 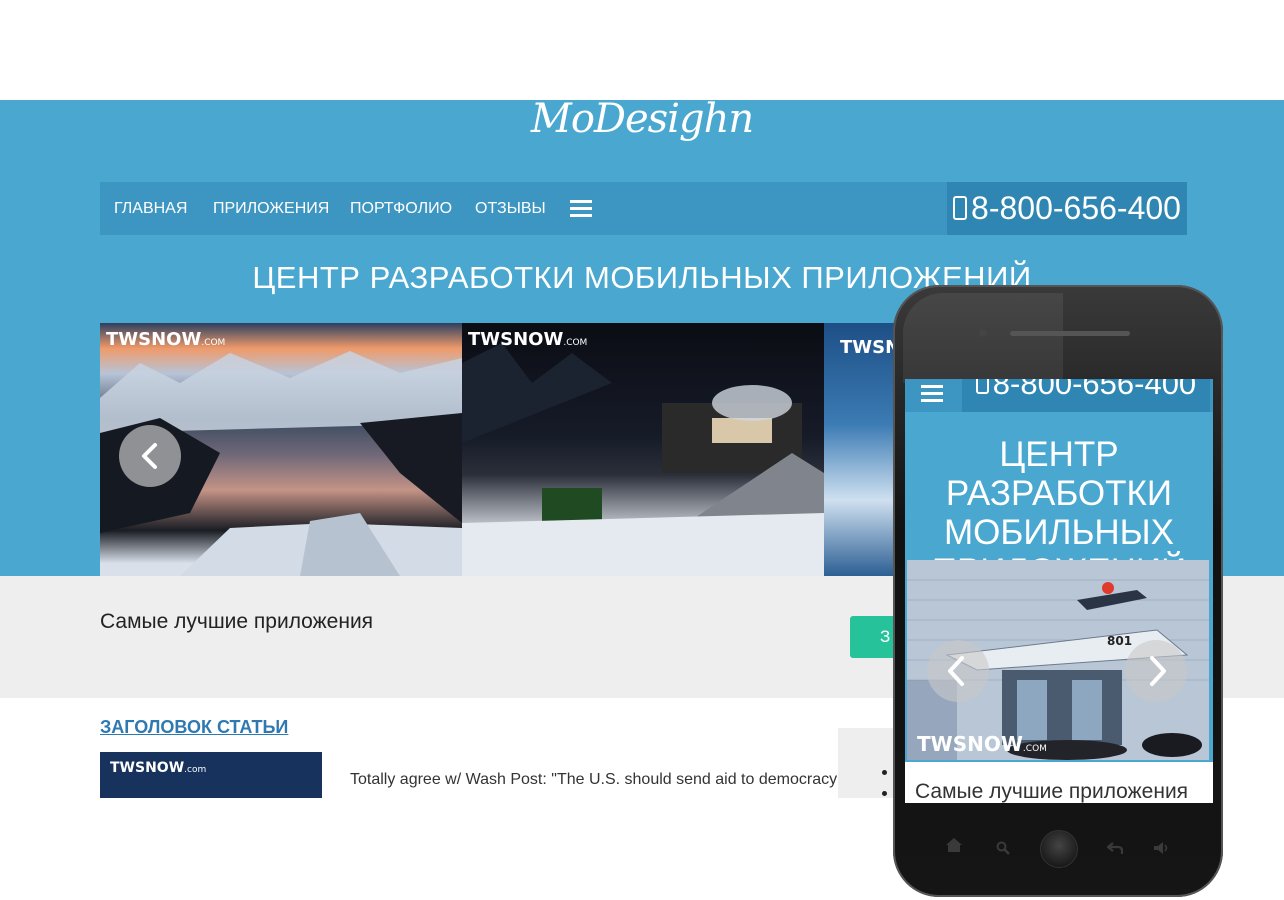 What do you see at coordinates (1162, 848) in the screenshot?
I see `volume-icon` at bounding box center [1162, 848].